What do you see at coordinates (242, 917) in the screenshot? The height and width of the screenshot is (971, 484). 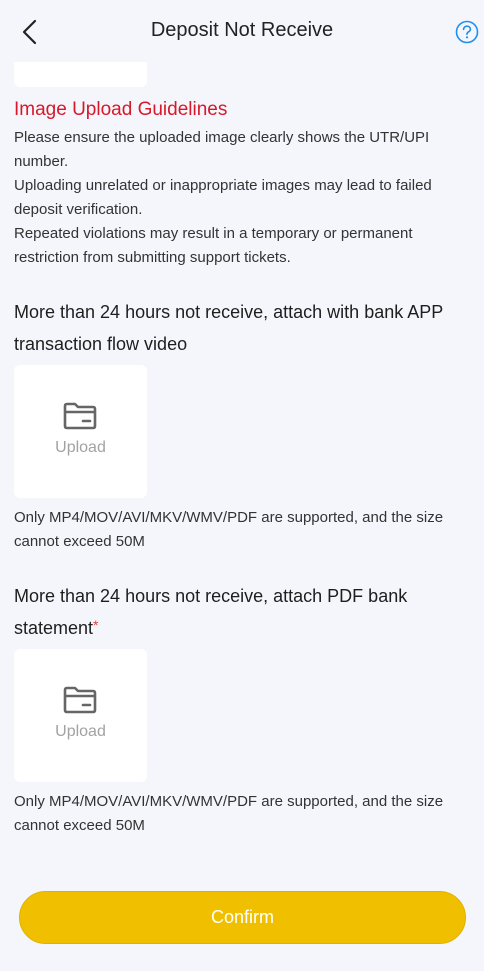 I see `confirm-button: Confirm` at bounding box center [242, 917].